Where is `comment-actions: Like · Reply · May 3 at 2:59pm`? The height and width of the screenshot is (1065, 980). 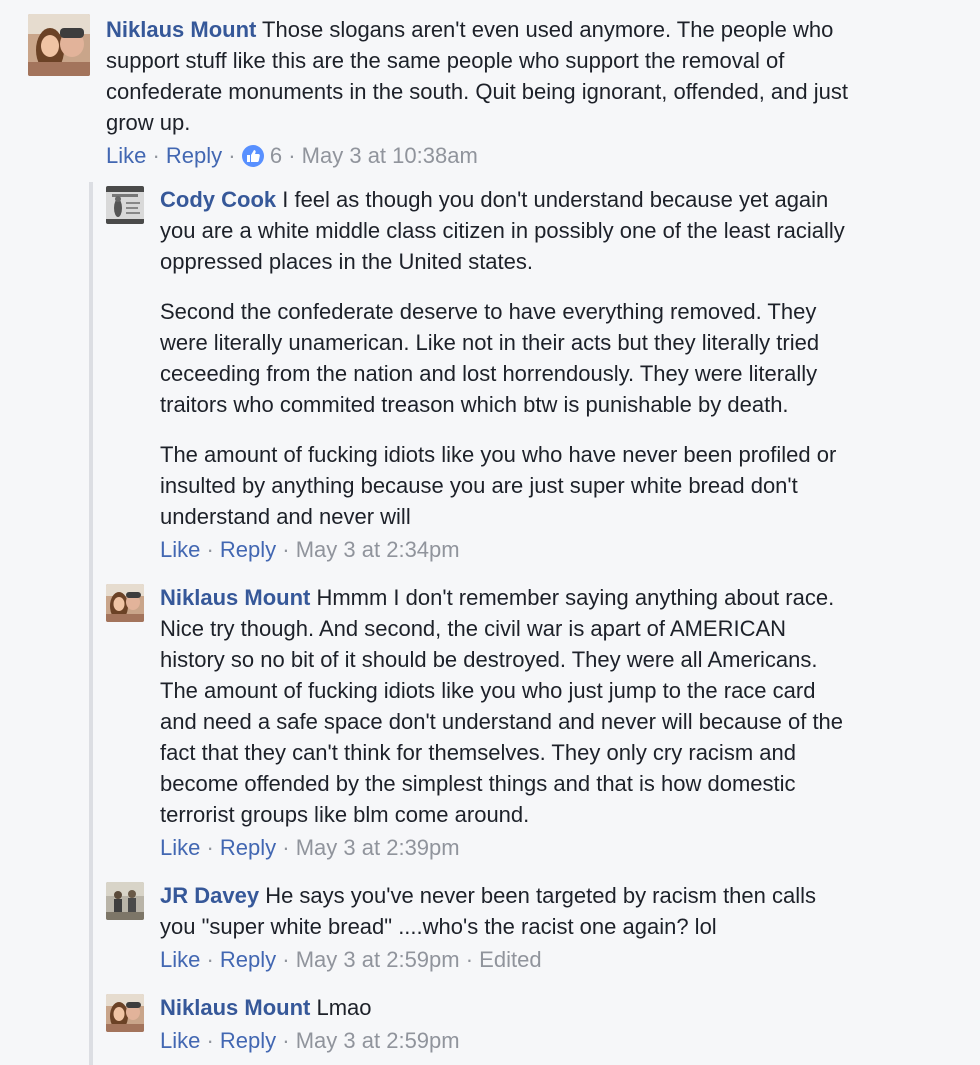 comment-actions: Like · Reply · May 3 at 2:59pm is located at coordinates (310, 1041).